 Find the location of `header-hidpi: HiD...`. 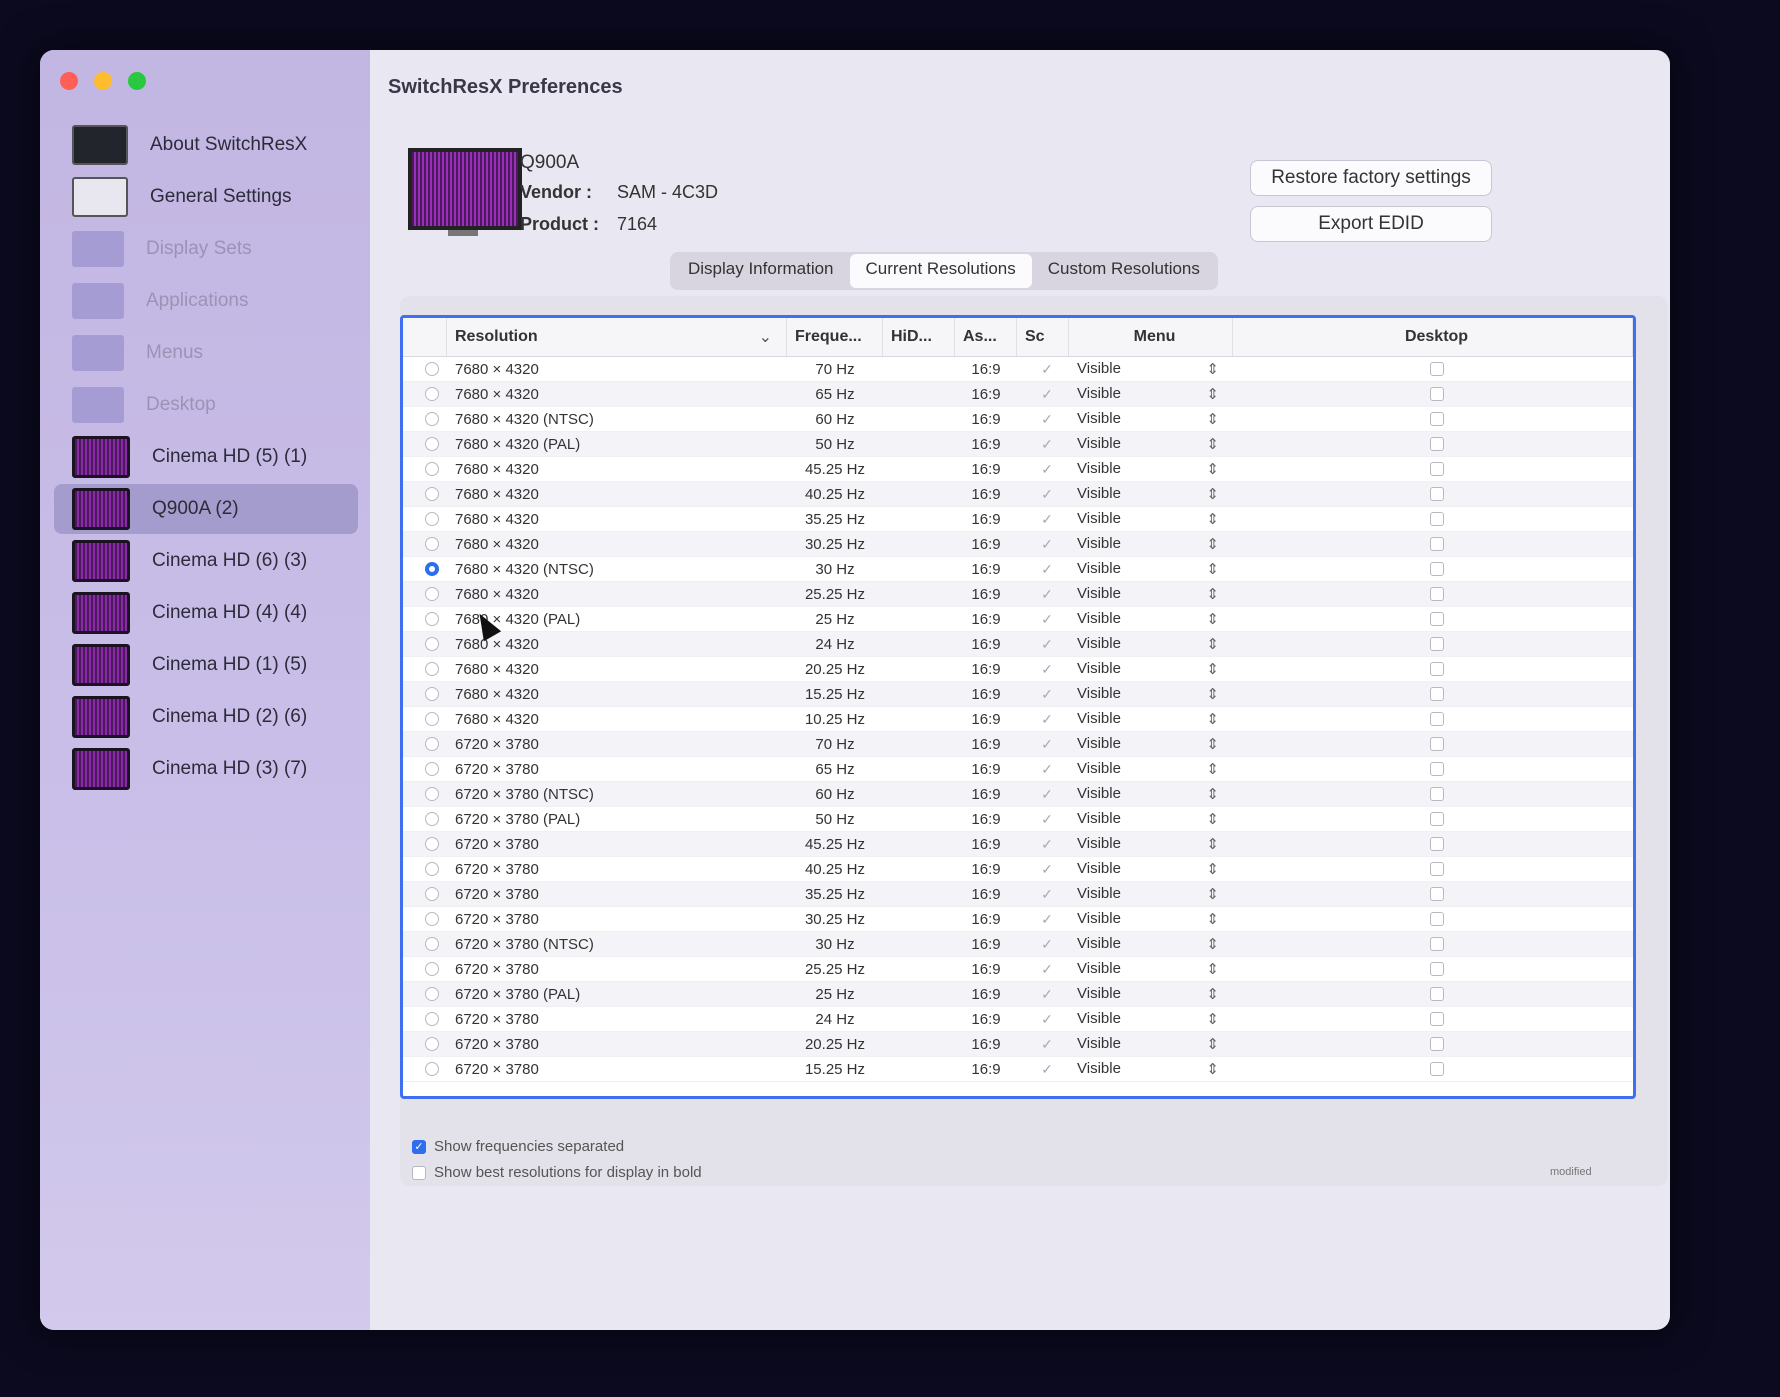

header-hidpi: HiD... is located at coordinates (919, 337).